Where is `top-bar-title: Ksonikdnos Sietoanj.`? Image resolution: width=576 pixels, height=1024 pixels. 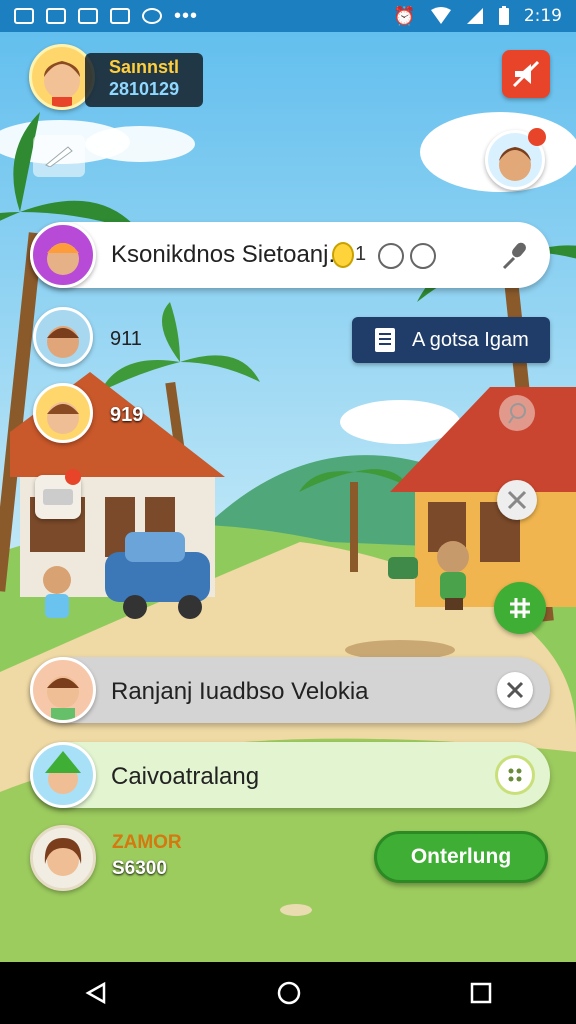
top-bar-title: Ksonikdnos Sietoanj. is located at coordinates (223, 254).